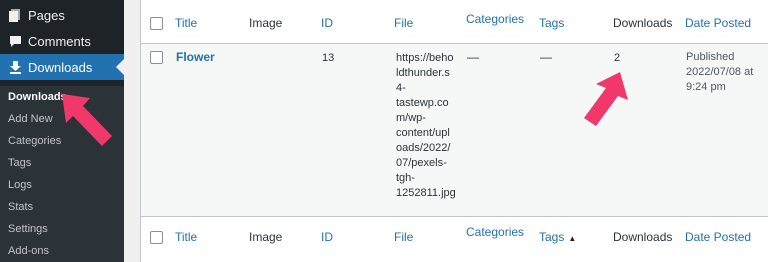 This screenshot has width=768, height=262. I want to click on menu-item-label: Comments, so click(59, 41).